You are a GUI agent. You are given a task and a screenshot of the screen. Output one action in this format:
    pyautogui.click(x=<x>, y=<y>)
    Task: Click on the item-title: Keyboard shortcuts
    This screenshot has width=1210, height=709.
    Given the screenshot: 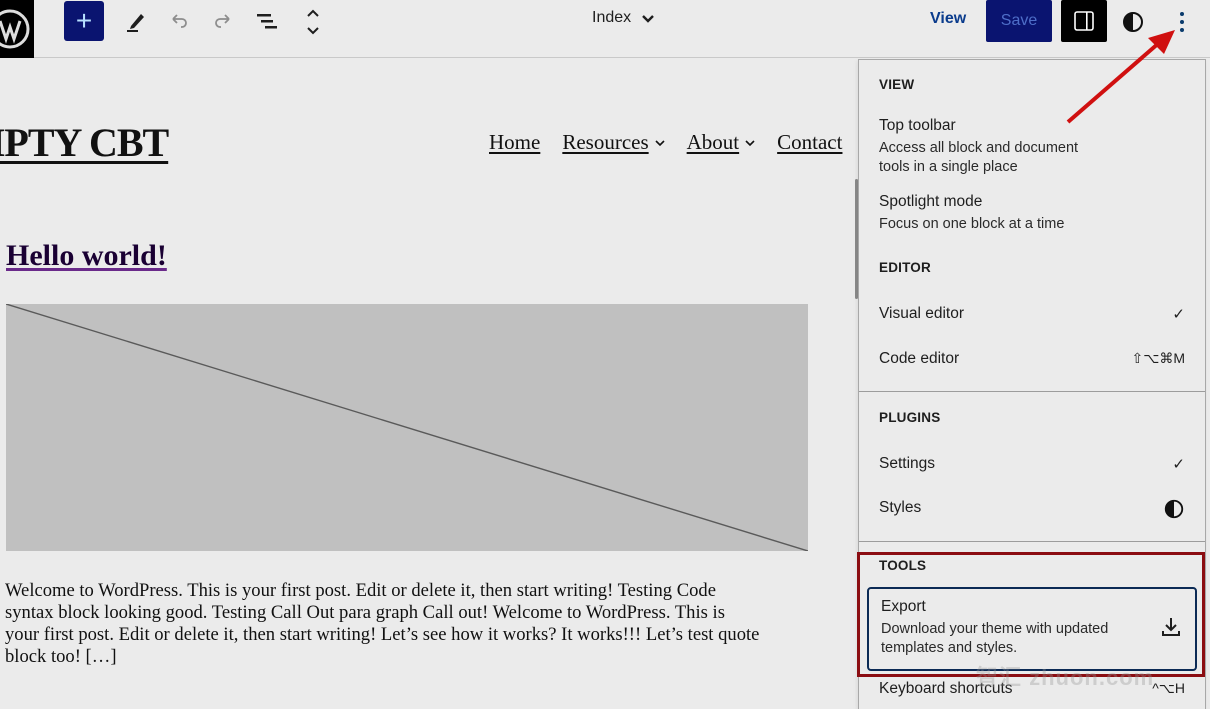 What is the action you would take?
    pyautogui.click(x=946, y=688)
    